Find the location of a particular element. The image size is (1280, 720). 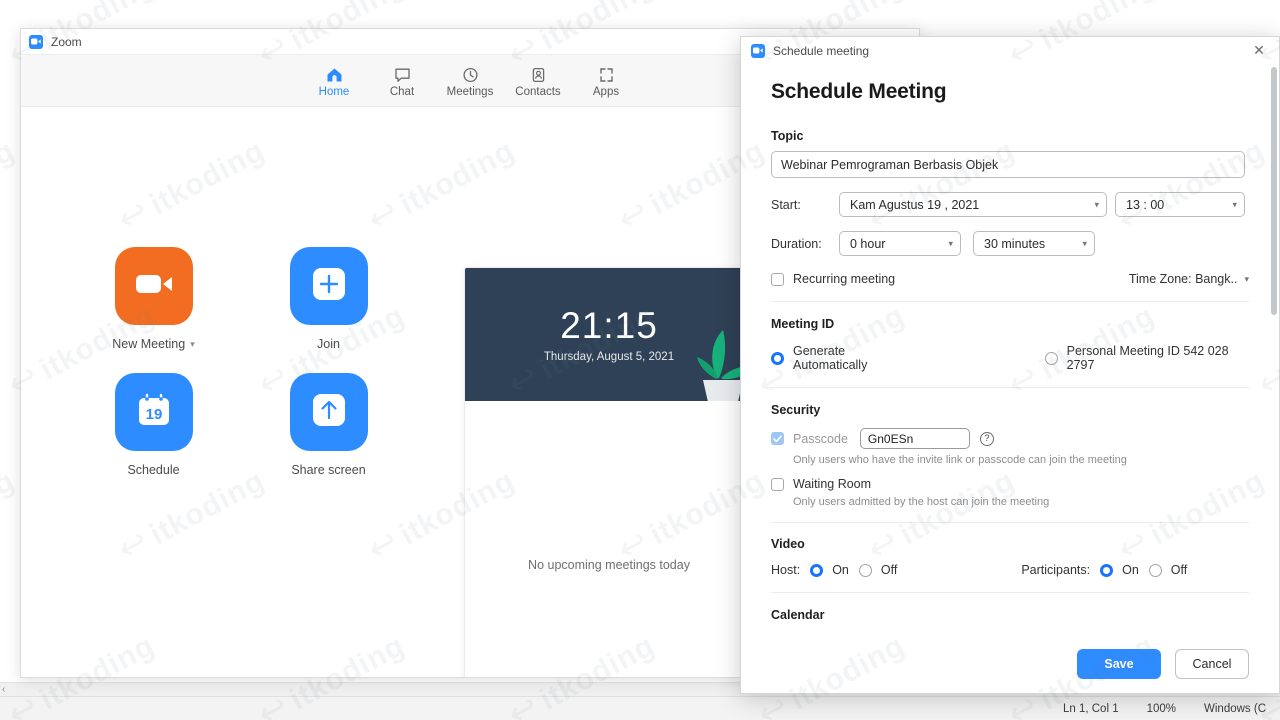

tab-meetings-label: Meetings is located at coordinates (470, 91).